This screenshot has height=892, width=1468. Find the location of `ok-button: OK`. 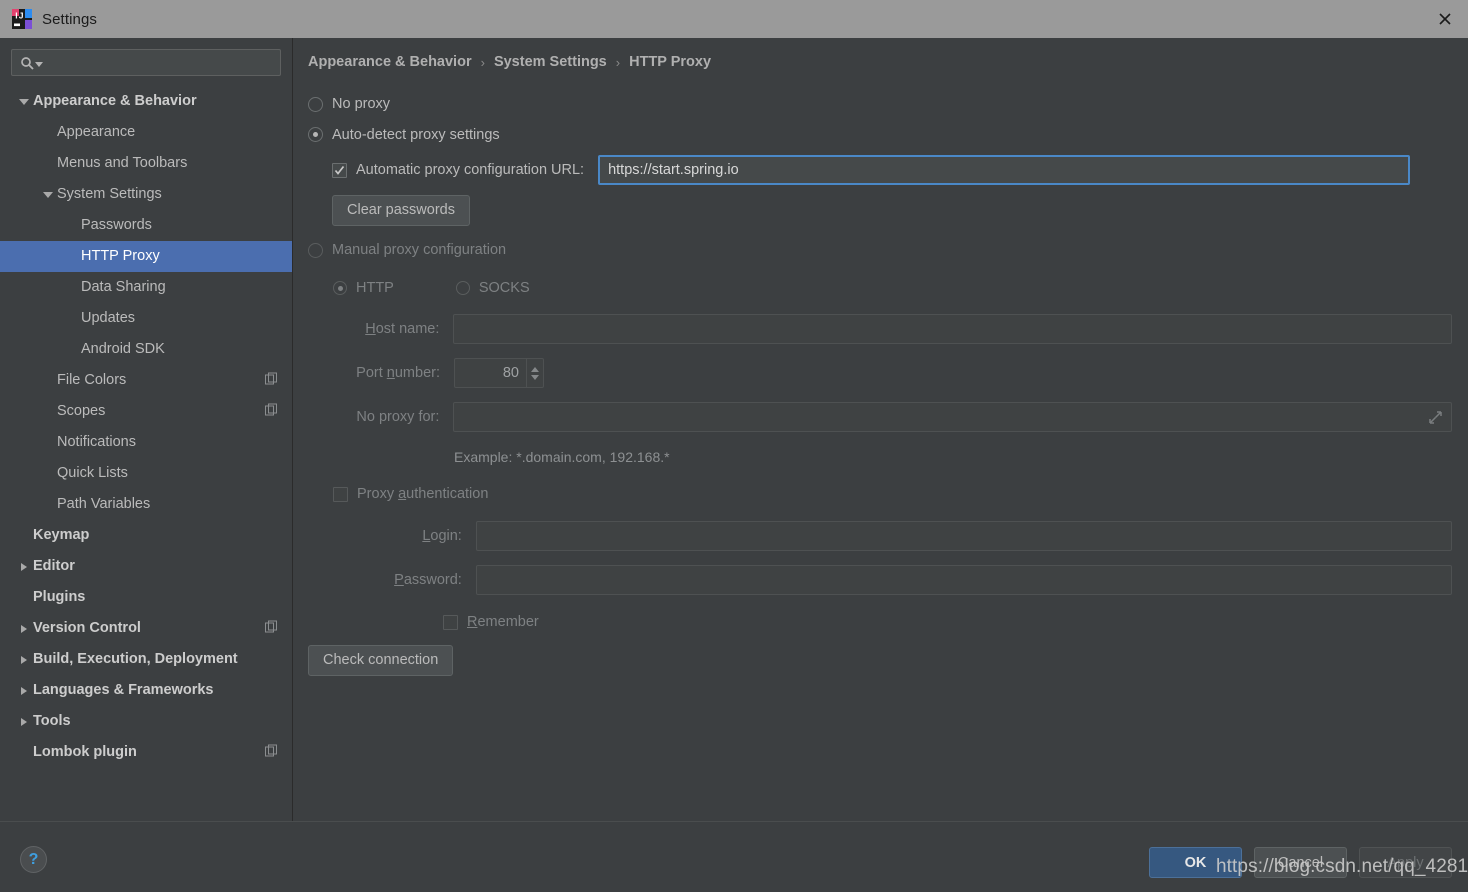

ok-button: OK is located at coordinates (1195, 862).